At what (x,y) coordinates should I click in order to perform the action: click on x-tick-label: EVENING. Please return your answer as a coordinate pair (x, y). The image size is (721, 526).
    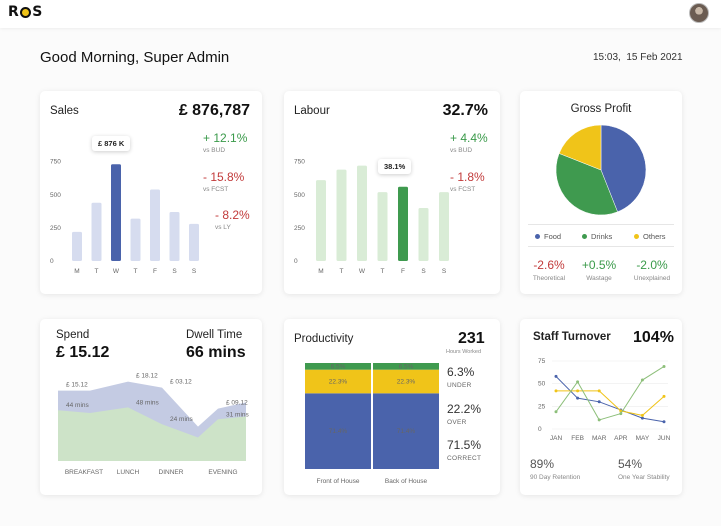
    Looking at the image, I should click on (222, 472).